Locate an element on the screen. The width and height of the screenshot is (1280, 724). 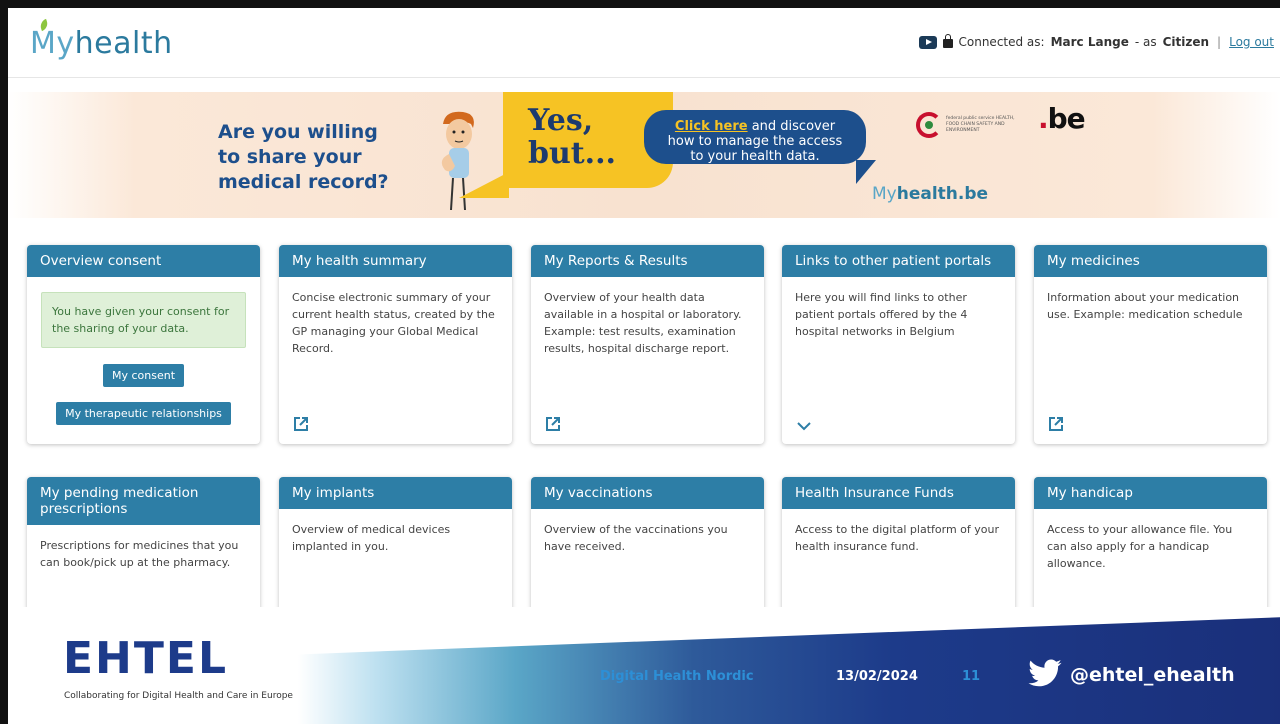
click-here-link: Click here is located at coordinates (711, 126).